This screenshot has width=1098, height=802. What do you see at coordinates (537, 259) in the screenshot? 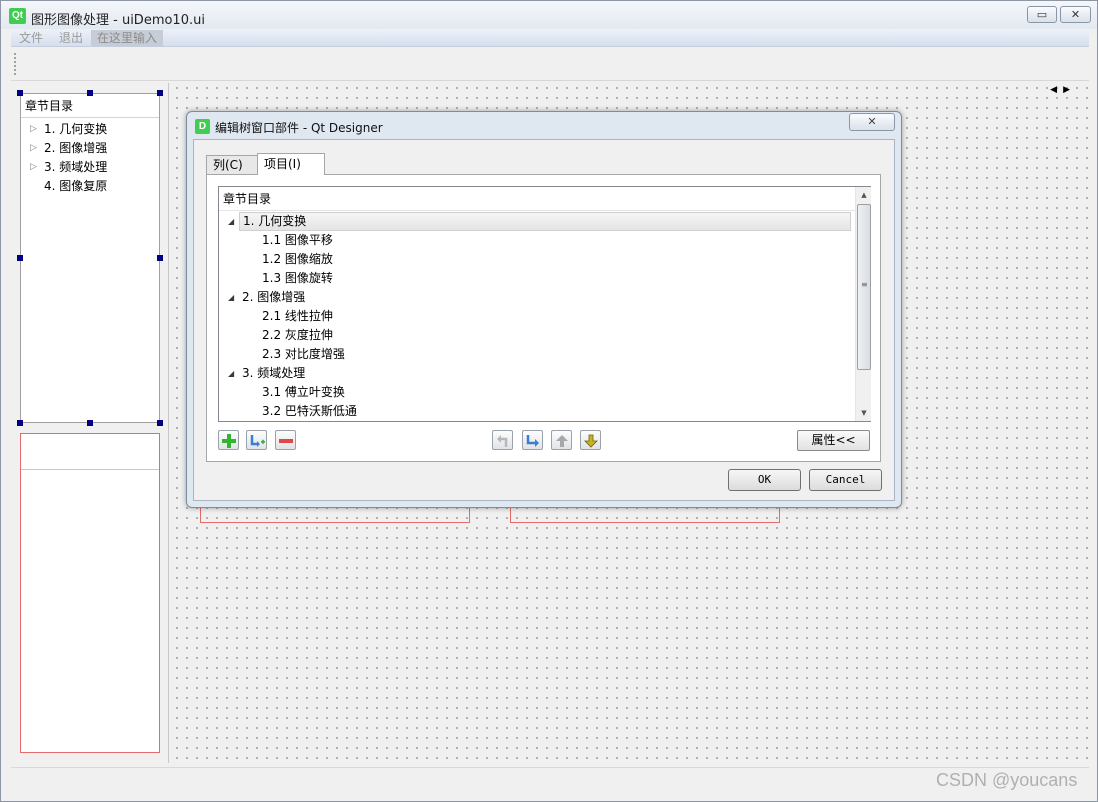
I see `tree-item: 1.2 图像缩放` at bounding box center [537, 259].